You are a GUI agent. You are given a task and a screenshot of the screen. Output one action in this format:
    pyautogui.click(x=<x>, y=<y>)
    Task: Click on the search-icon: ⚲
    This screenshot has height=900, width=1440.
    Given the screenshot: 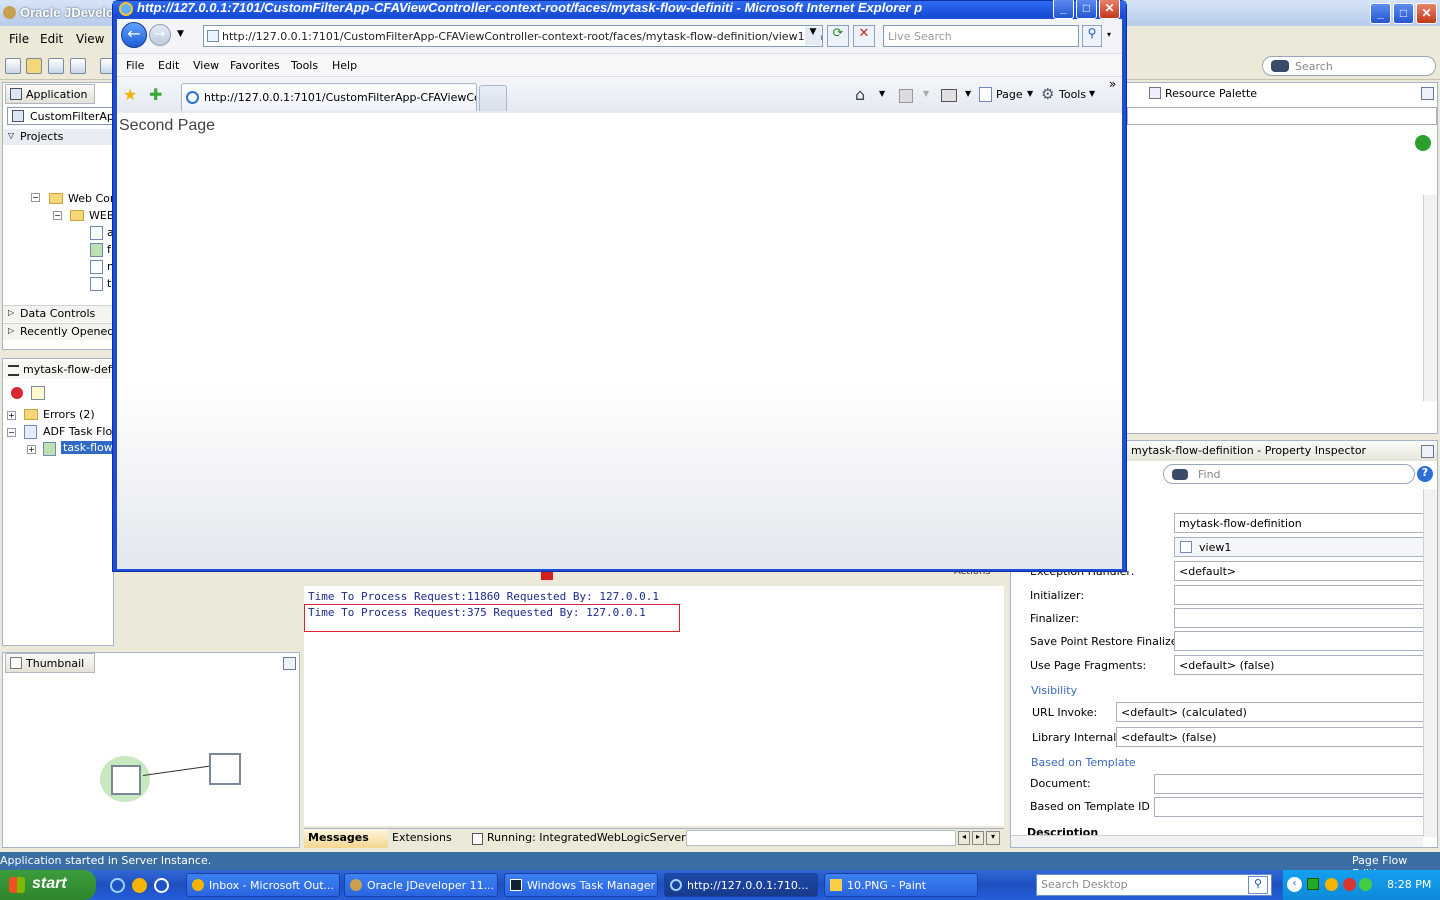 What is the action you would take?
    pyautogui.click(x=1092, y=36)
    